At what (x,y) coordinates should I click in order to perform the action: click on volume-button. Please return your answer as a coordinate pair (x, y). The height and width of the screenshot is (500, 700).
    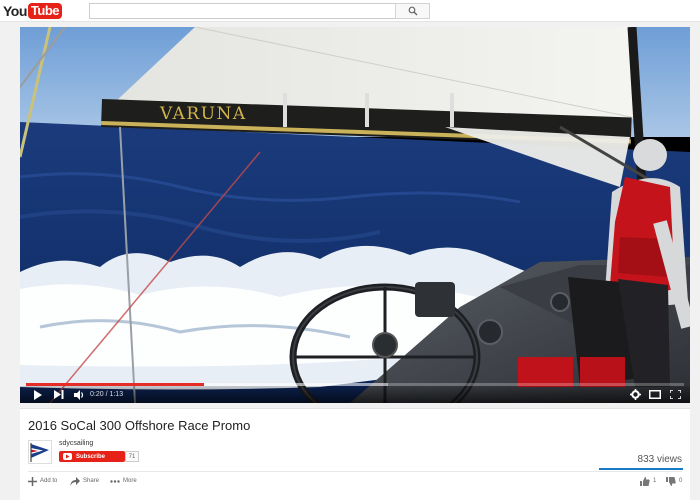
    Looking at the image, I should click on (79, 394).